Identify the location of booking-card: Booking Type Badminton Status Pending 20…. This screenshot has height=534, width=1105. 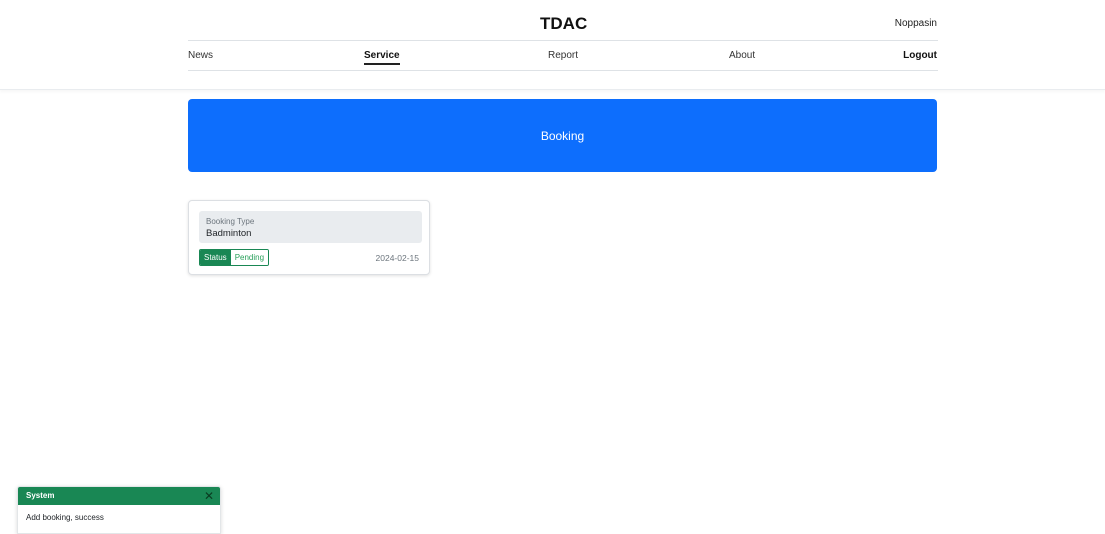
(309, 237).